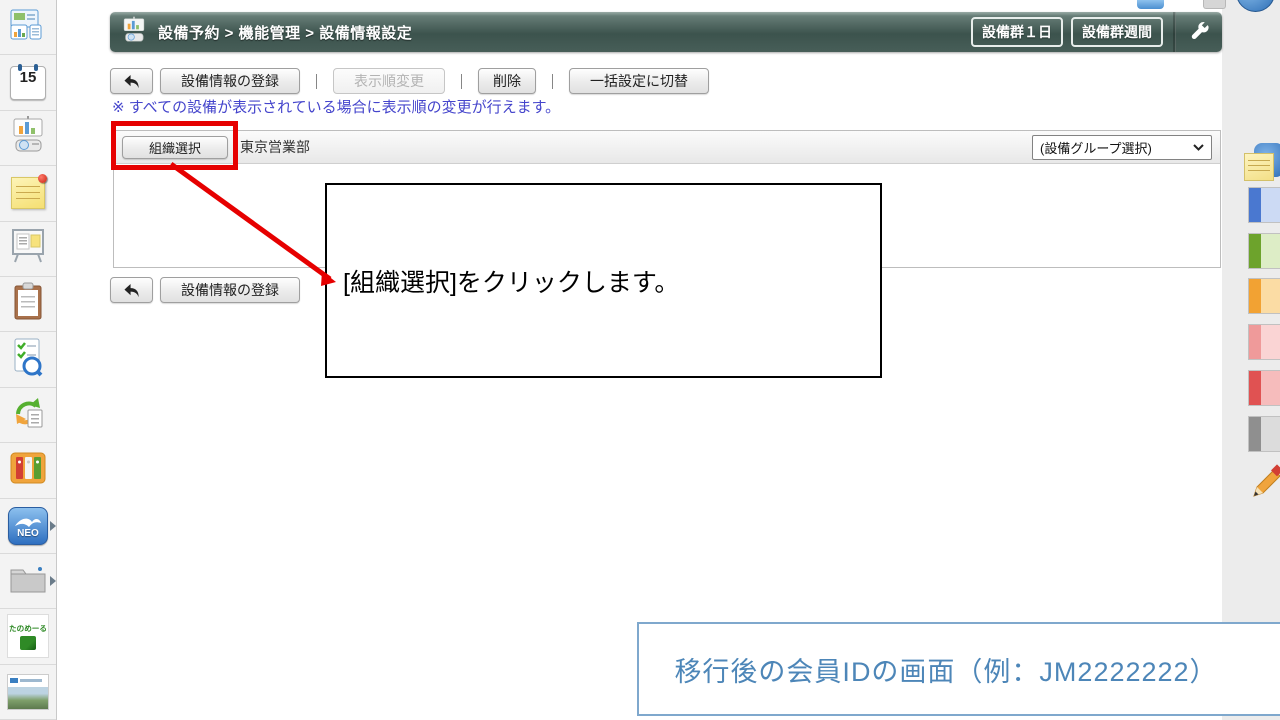 The height and width of the screenshot is (720, 1280). What do you see at coordinates (511, 282) in the screenshot?
I see `instruction-text: [組織選択]をクリックします。` at bounding box center [511, 282].